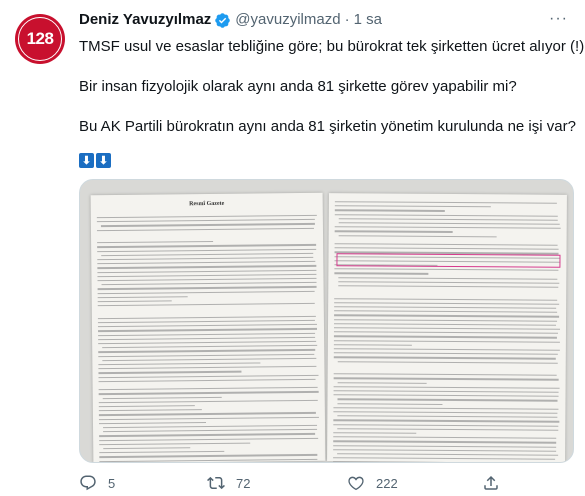 The image size is (585, 496). I want to click on retweet-button: 72, so click(228, 483).